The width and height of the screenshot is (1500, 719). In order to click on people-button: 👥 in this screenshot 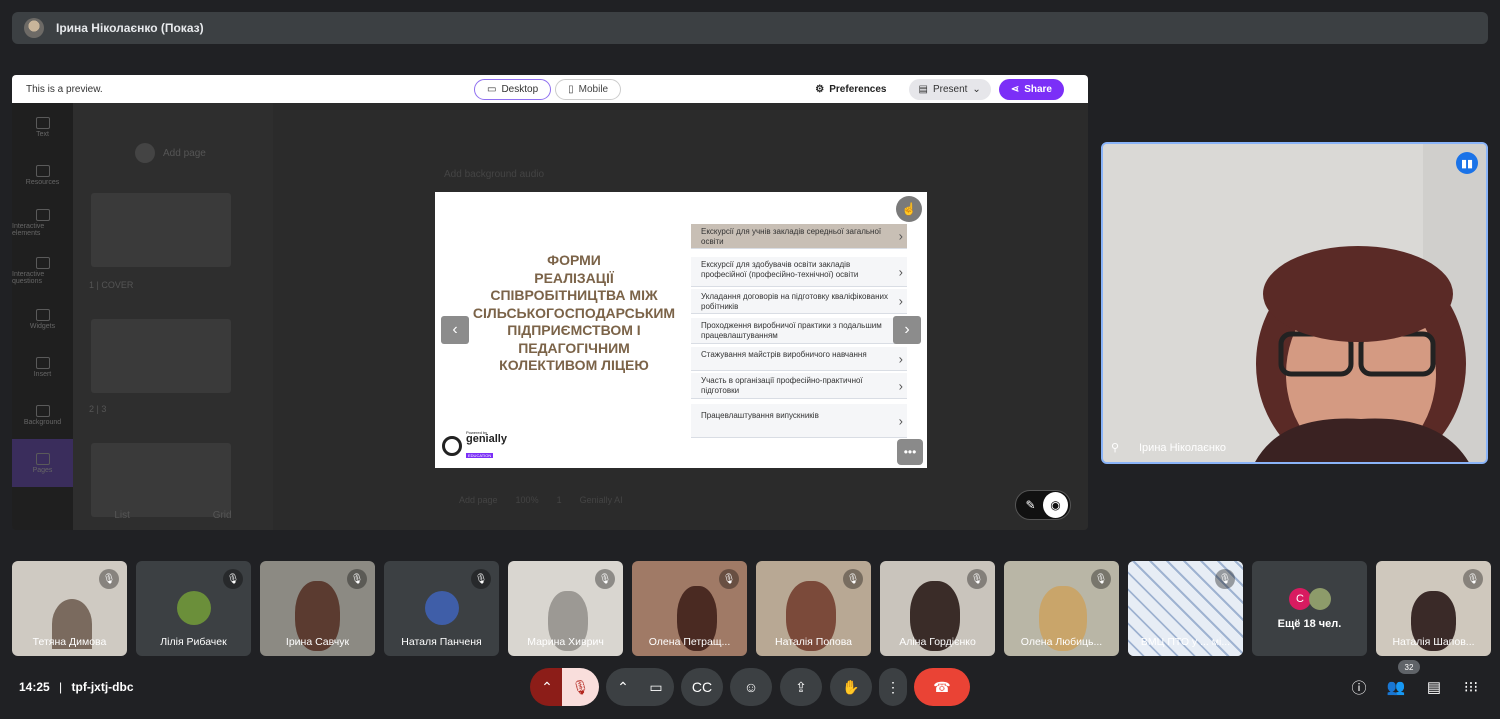, I will do `click(1396, 687)`.